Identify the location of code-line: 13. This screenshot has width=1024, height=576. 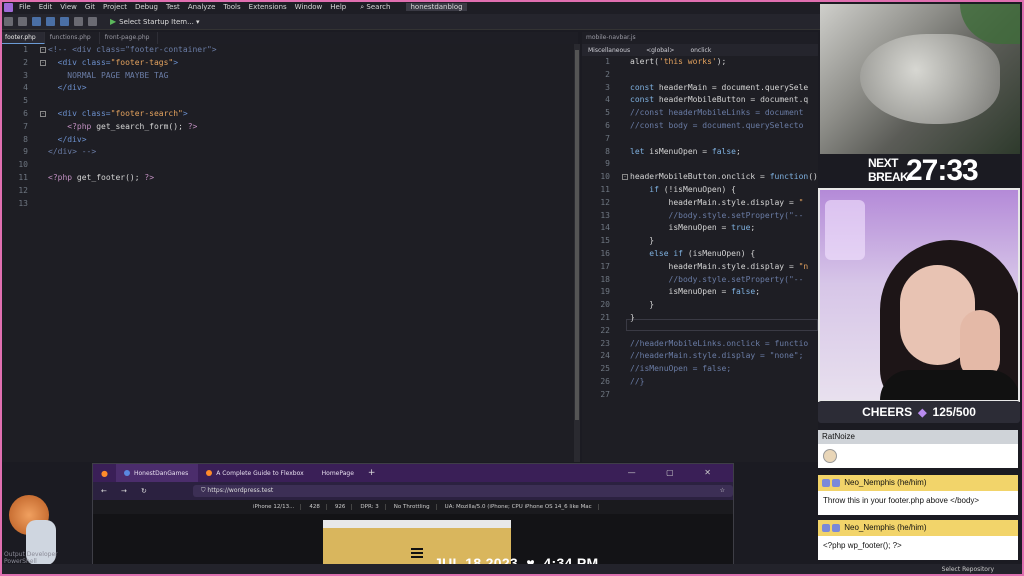
(289, 205).